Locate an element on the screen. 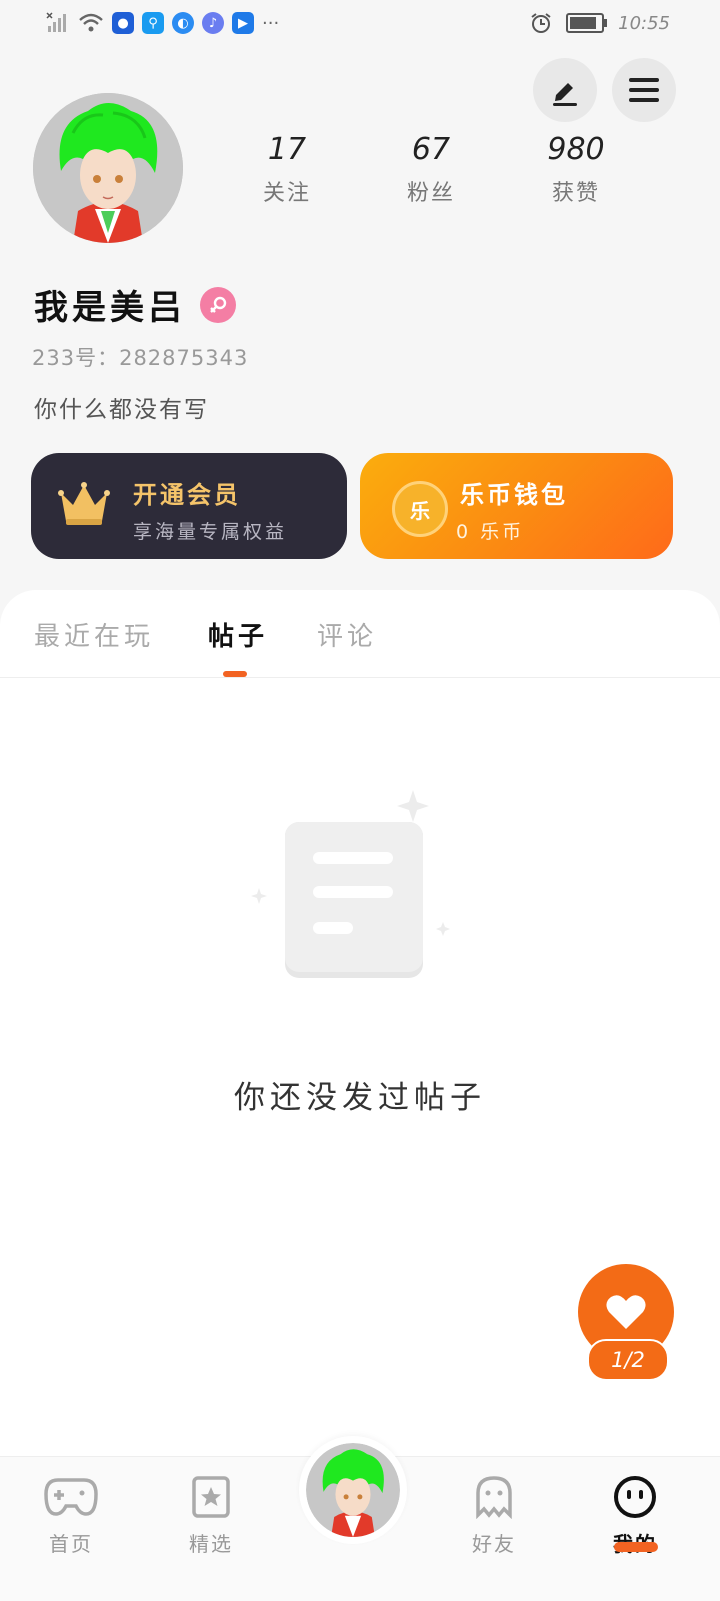 This screenshot has height=1601, width=720. more-notifications-icon: ··· is located at coordinates (271, 23).